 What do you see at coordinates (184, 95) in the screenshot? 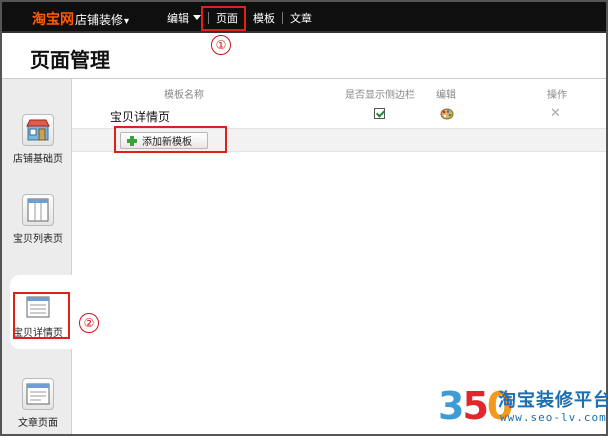
I see `column-header-name: 模板名称` at bounding box center [184, 95].